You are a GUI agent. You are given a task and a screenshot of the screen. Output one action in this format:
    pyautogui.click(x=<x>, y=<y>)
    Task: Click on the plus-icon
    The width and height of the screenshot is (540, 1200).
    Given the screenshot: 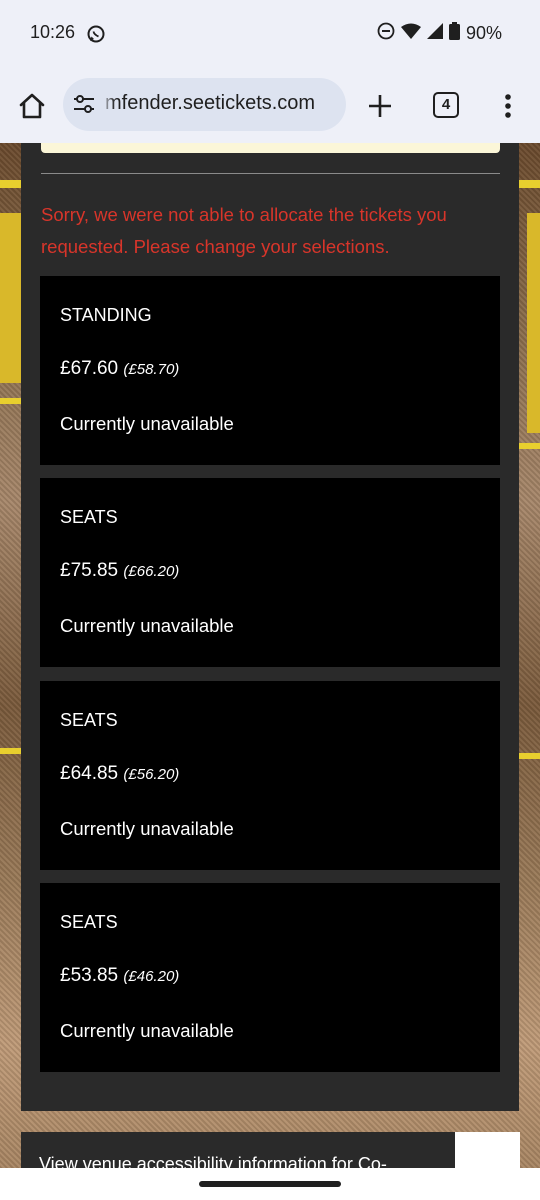 What is the action you would take?
    pyautogui.click(x=380, y=106)
    